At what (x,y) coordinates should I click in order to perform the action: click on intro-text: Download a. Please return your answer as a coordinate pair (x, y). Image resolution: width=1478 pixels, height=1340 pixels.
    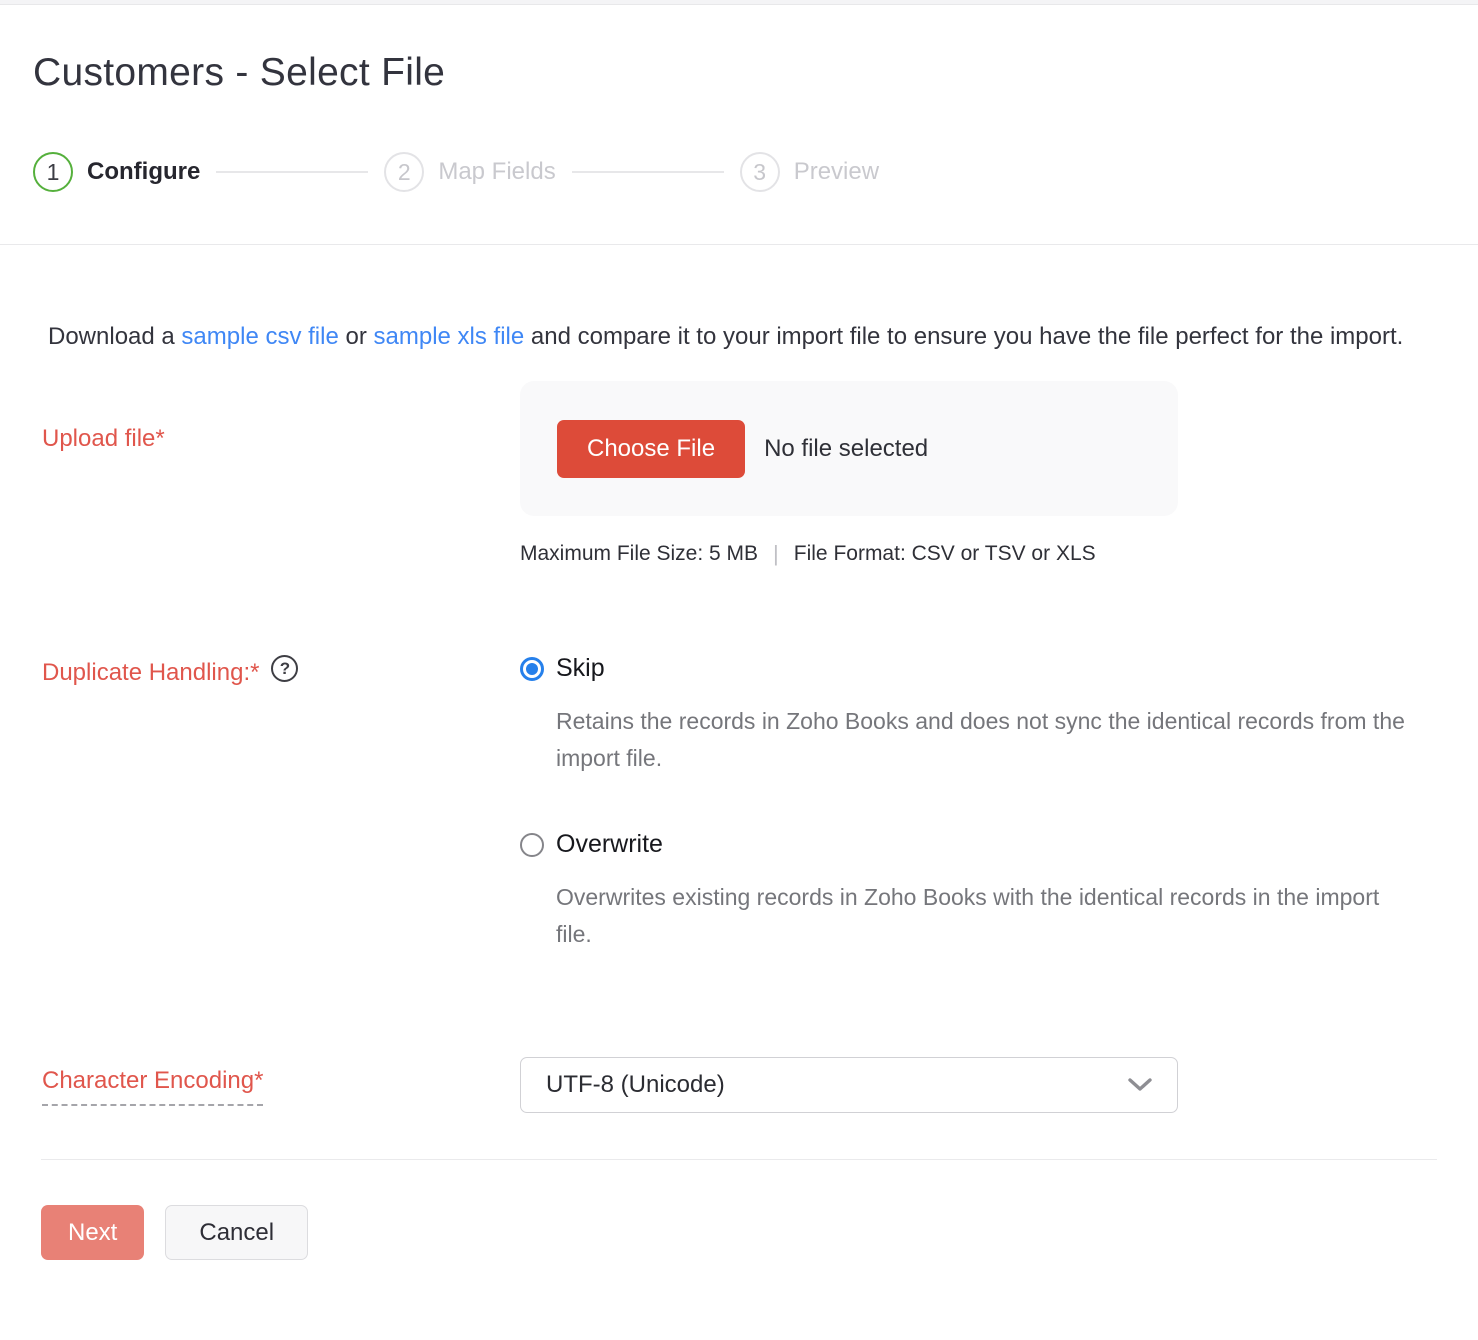
    Looking at the image, I should click on (115, 336).